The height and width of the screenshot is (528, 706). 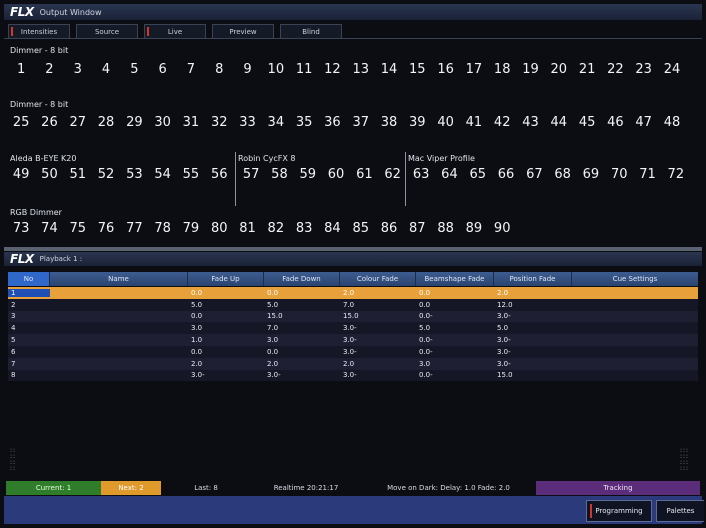 I want to click on channel-cell: 27, so click(x=78, y=122).